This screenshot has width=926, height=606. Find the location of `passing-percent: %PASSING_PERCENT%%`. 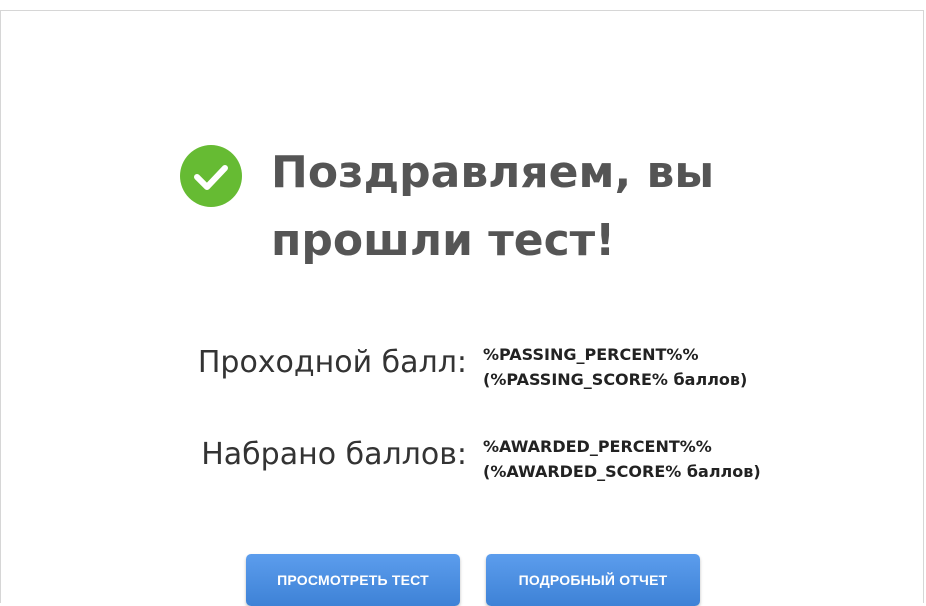

passing-percent: %PASSING_PERCENT%% is located at coordinates (591, 354).